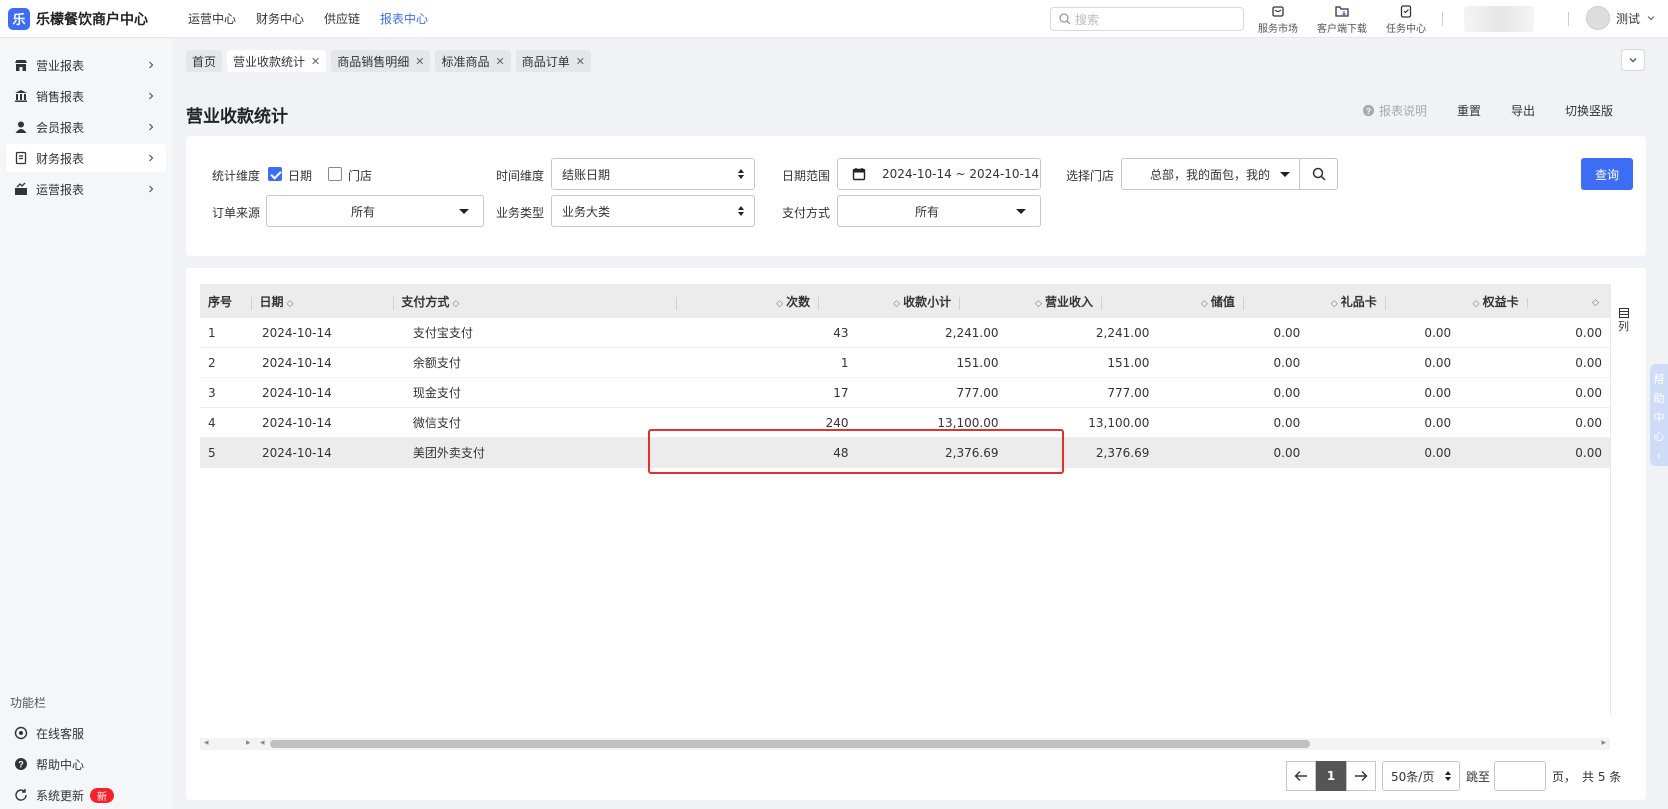 Image resolution: width=1668 pixels, height=809 pixels. Describe the element at coordinates (220, 301) in the screenshot. I see `header-index: 序号` at that location.